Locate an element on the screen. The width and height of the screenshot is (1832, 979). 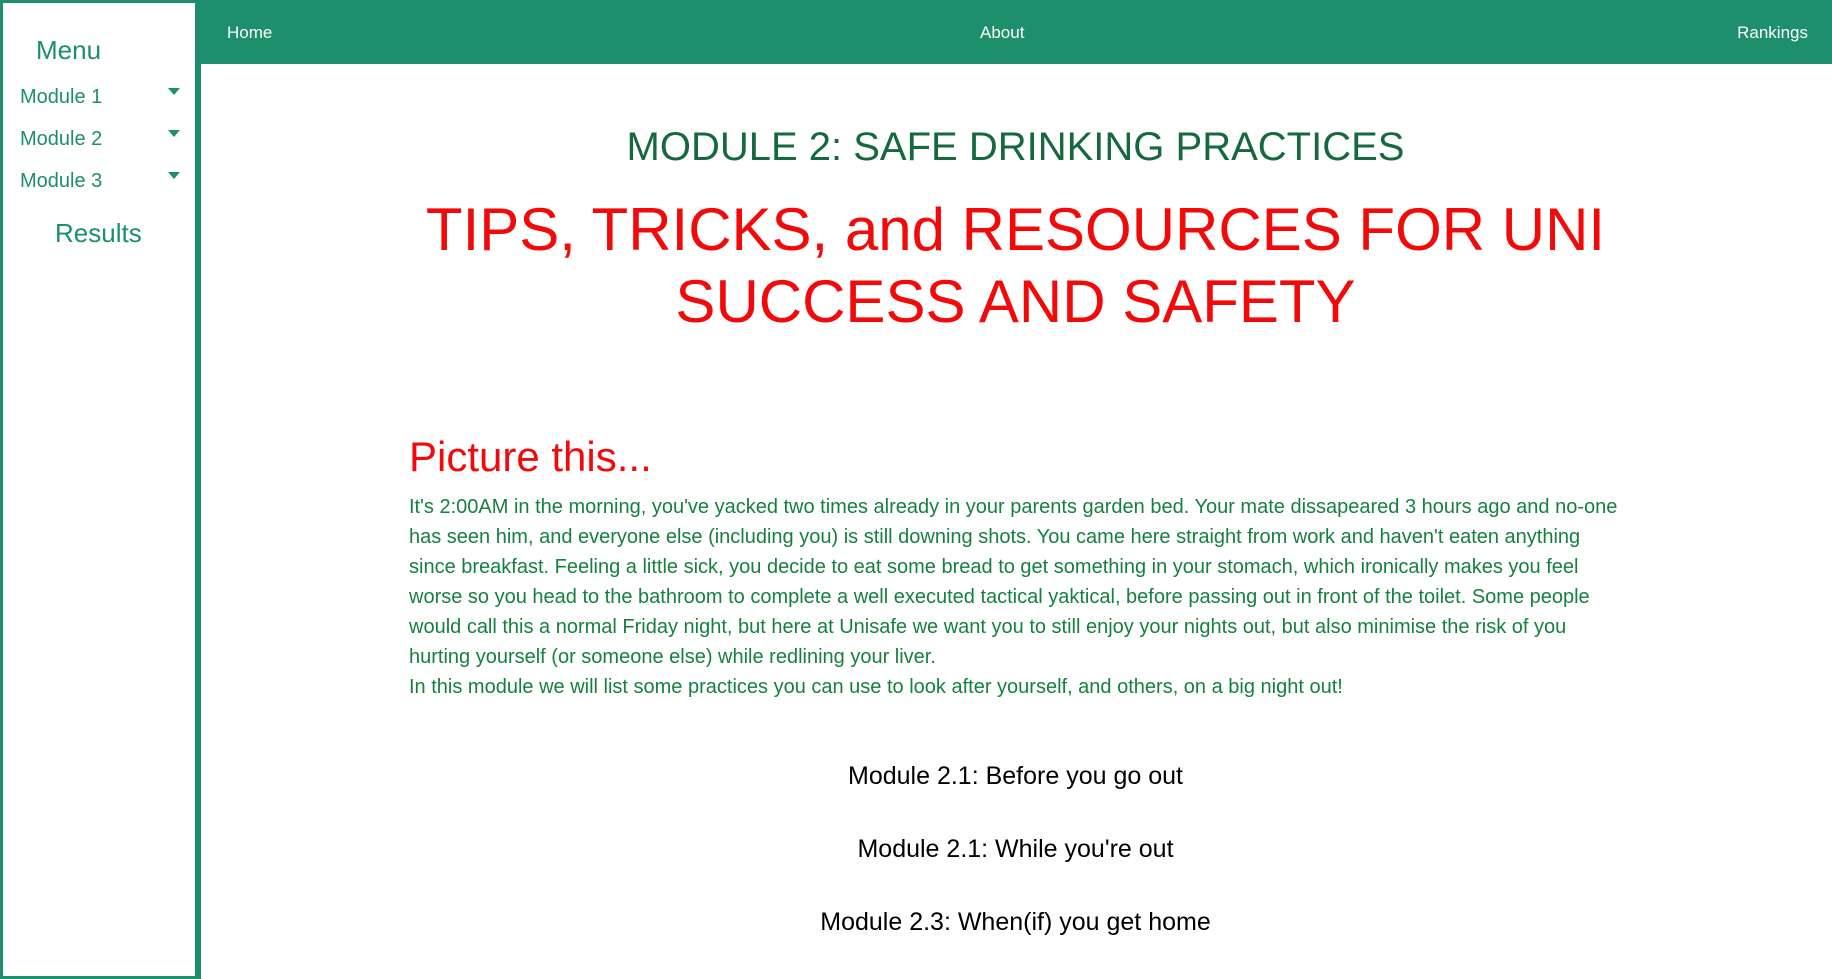
submodule-link-while-youre-out: Module 2.1: While you're out is located at coordinates (1015, 849).